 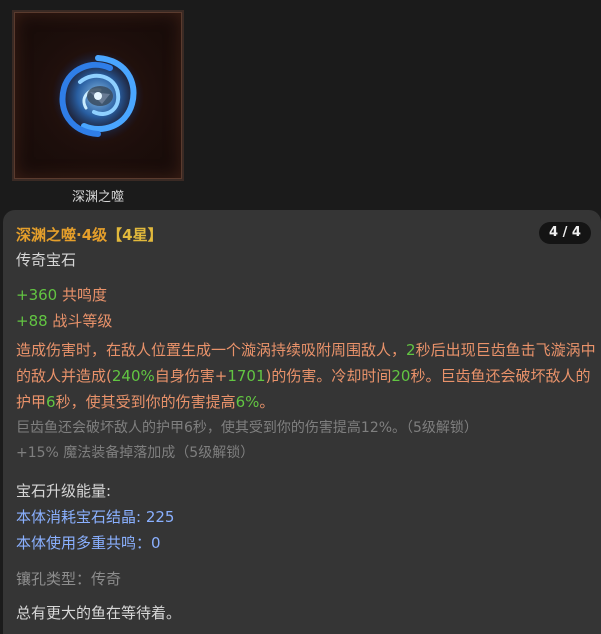 I want to click on locked-effect-1: 巨齿鱼还会破坏敌人的护甲6秒，使其受到你的伤害提高12%。（5级解锁）, so click(x=247, y=428).